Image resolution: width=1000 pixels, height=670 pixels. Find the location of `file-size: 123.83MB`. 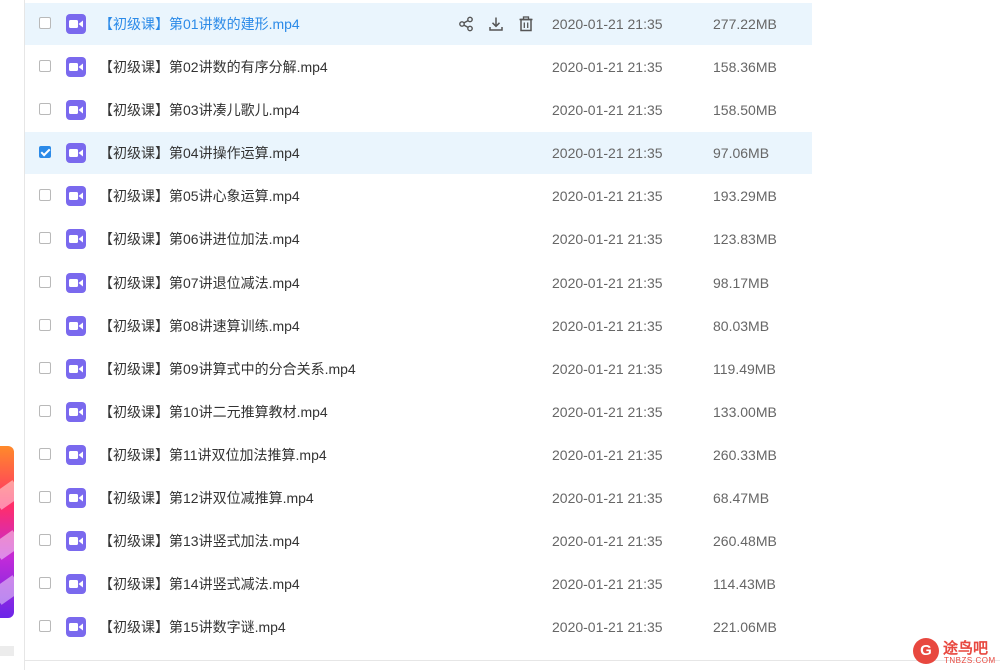

file-size: 123.83MB is located at coordinates (745, 239).